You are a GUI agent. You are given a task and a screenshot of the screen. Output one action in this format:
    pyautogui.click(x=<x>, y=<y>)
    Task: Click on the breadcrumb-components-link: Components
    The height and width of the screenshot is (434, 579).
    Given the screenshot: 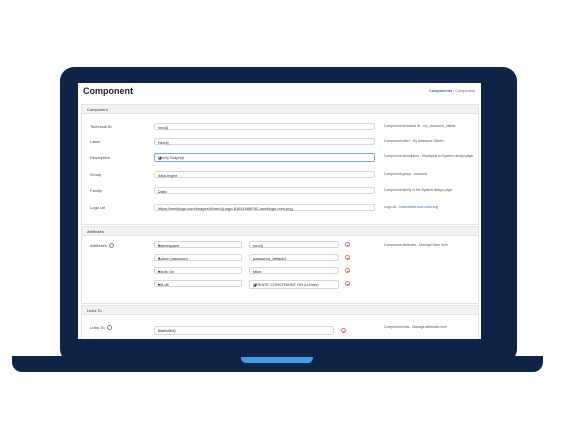 What is the action you would take?
    pyautogui.click(x=440, y=91)
    